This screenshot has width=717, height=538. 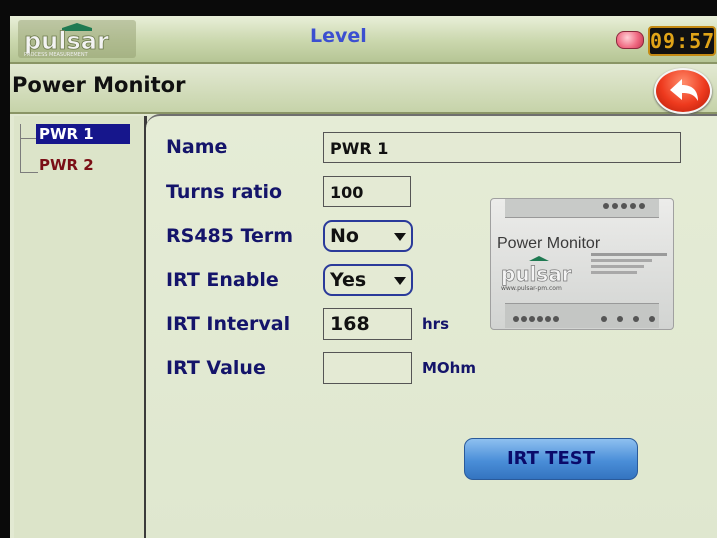 I want to click on turns-ratio-label: Turns ratio, so click(x=224, y=192).